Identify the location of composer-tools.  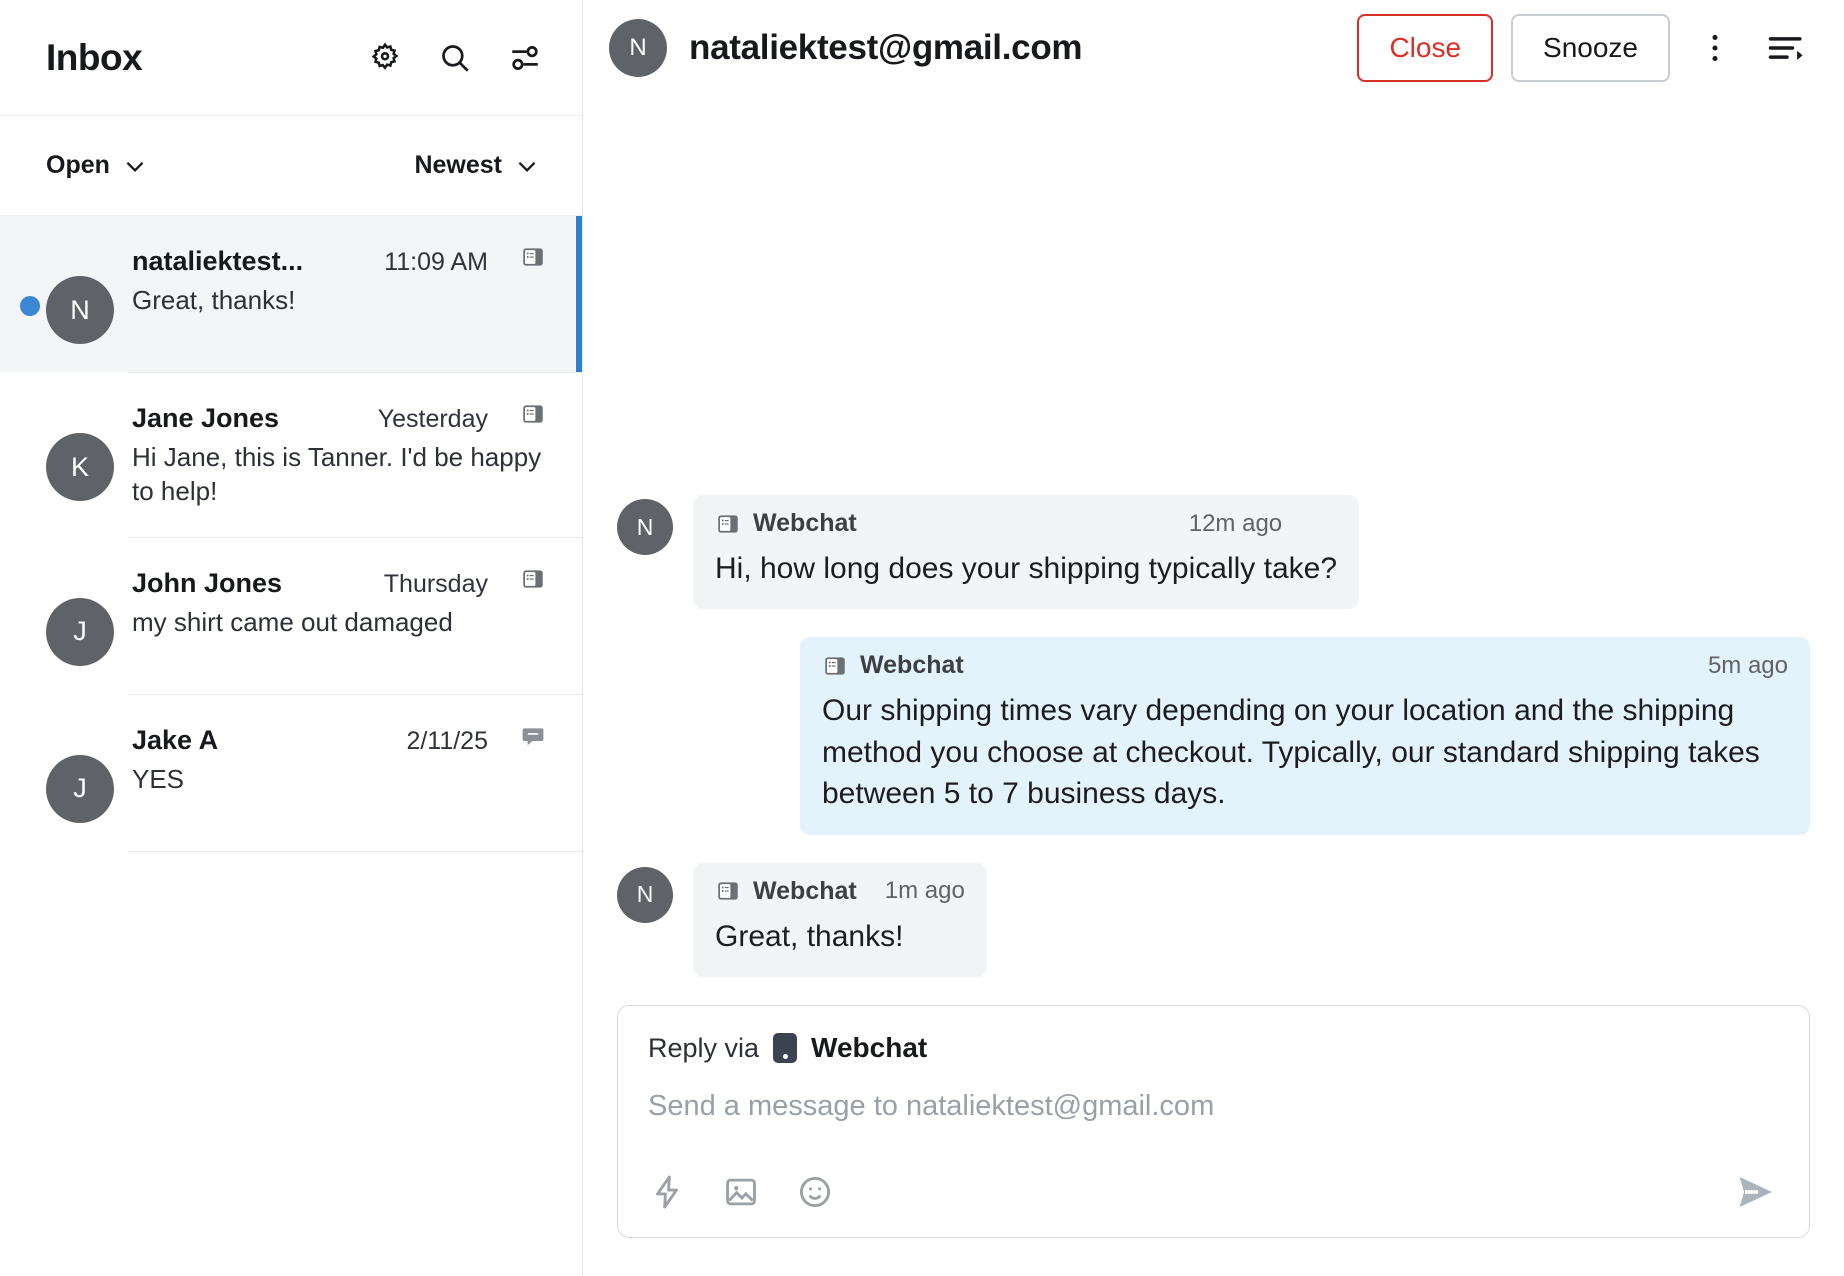
(741, 1192).